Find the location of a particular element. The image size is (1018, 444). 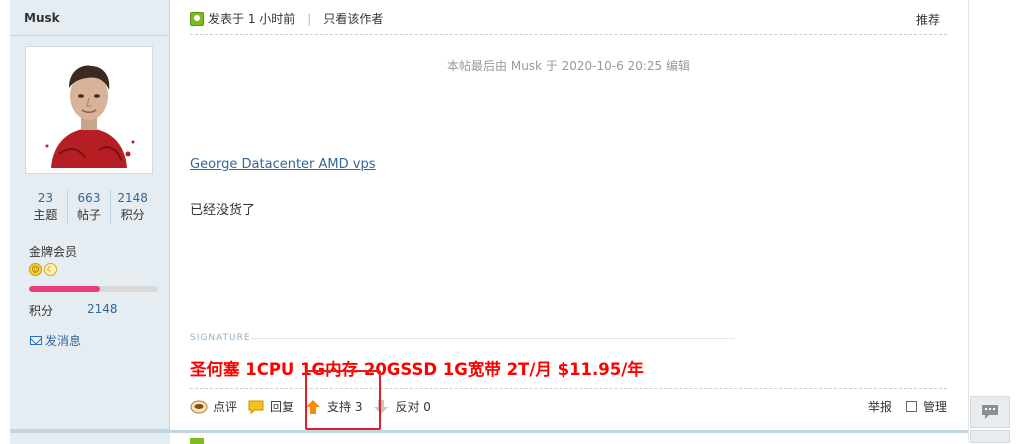

sun-medal-icon: ☺ is located at coordinates (35, 269).